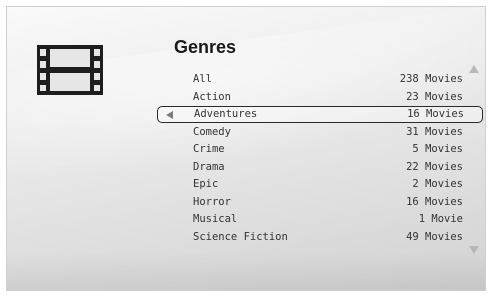  What do you see at coordinates (212, 96) in the screenshot?
I see `genre-name: Action` at bounding box center [212, 96].